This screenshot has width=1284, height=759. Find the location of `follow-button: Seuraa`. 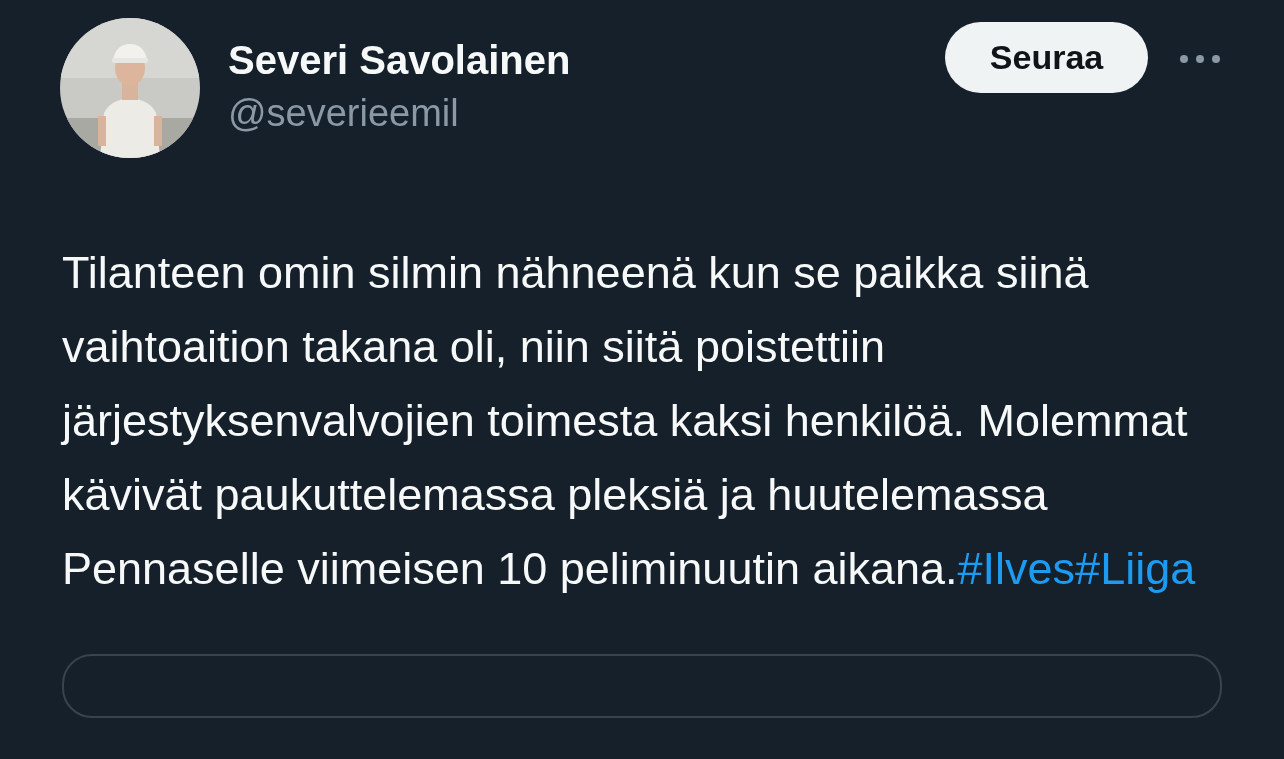

follow-button: Seuraa is located at coordinates (1046, 57).